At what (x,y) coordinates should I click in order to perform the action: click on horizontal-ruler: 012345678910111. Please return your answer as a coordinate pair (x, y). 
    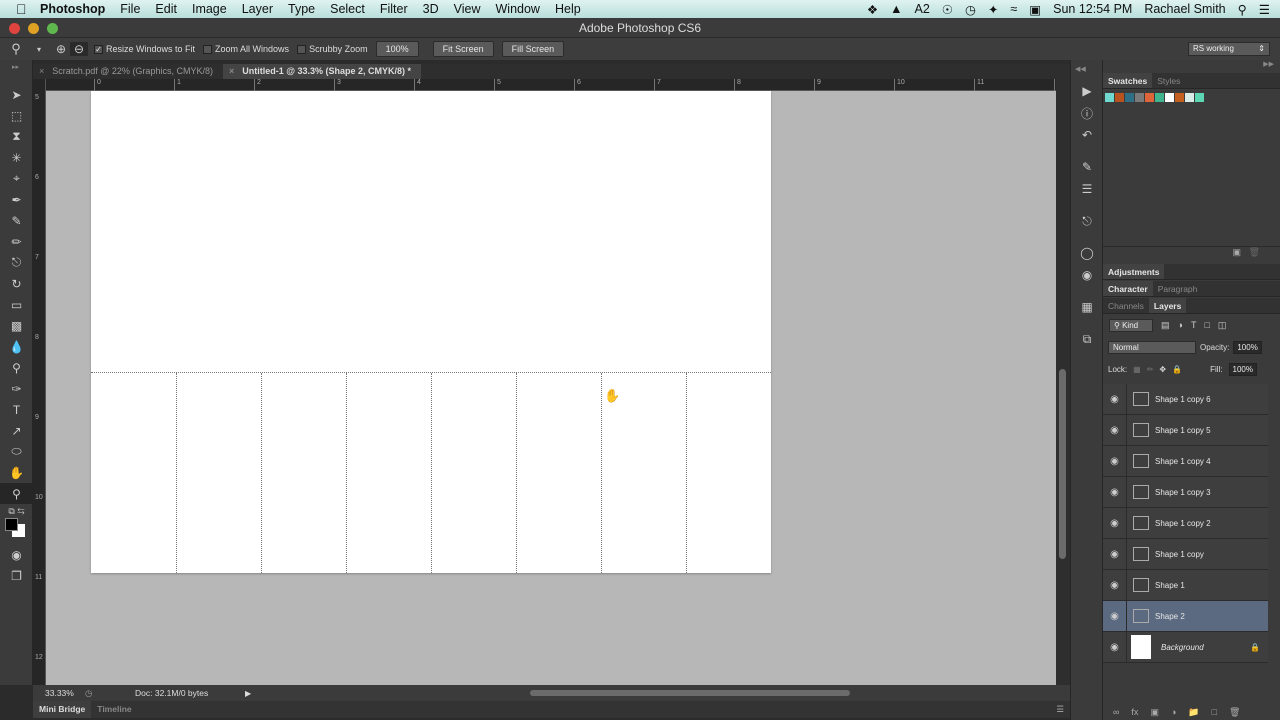
    Looking at the image, I should click on (553, 85).